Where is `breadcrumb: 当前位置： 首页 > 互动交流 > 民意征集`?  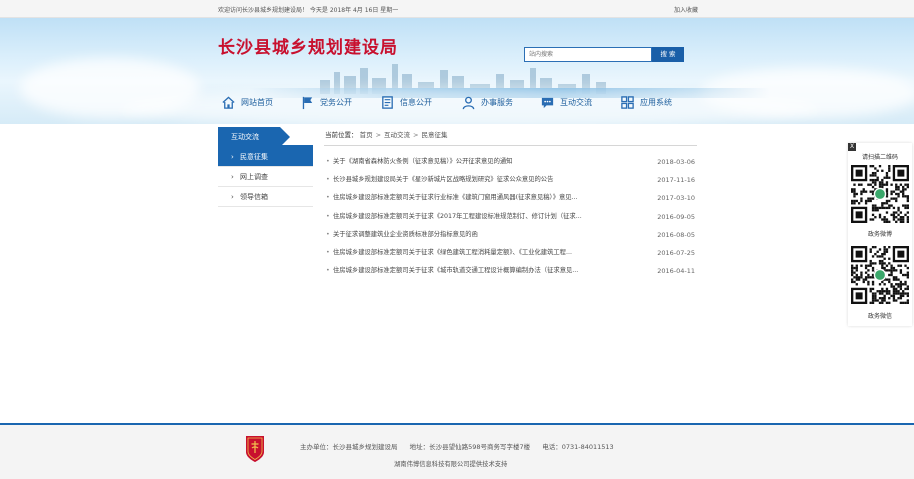 breadcrumb: 当前位置： 首页 > 互动交流 > 民意征集 is located at coordinates (510, 135).